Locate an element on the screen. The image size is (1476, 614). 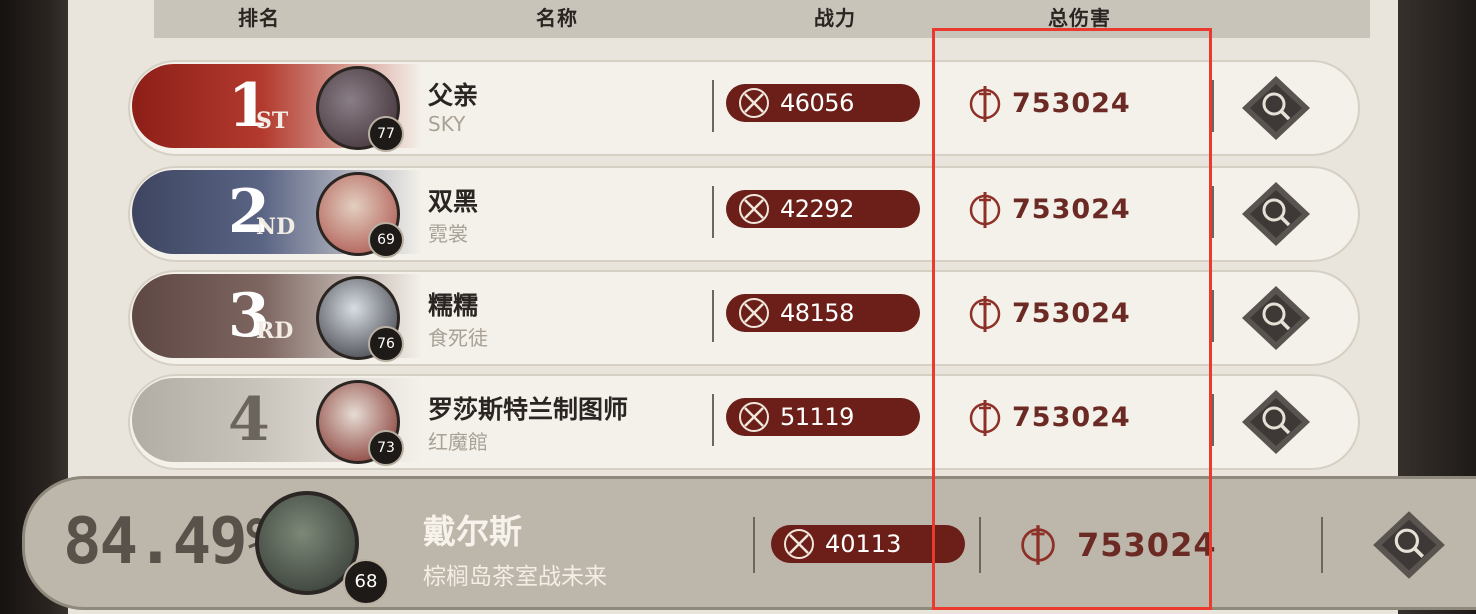
power-pill: 51119 is located at coordinates (823, 417).